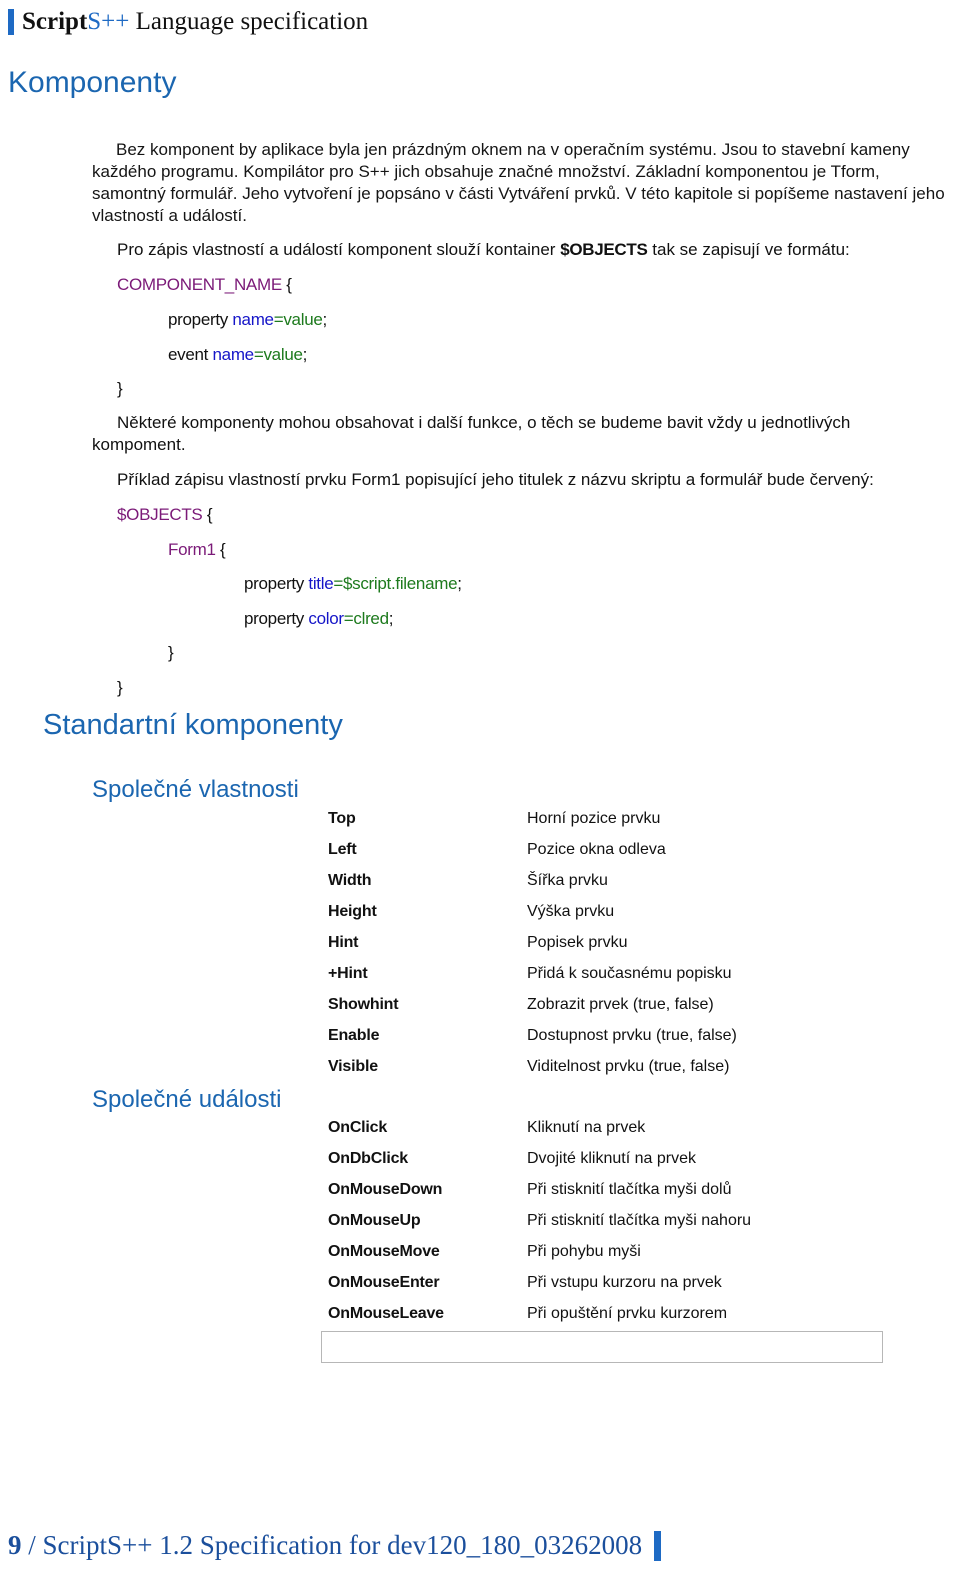 The image size is (960, 1588). Describe the element at coordinates (629, 1189) in the screenshot. I see `event-desc: Při stisknití tlačítka myši dolů` at that location.